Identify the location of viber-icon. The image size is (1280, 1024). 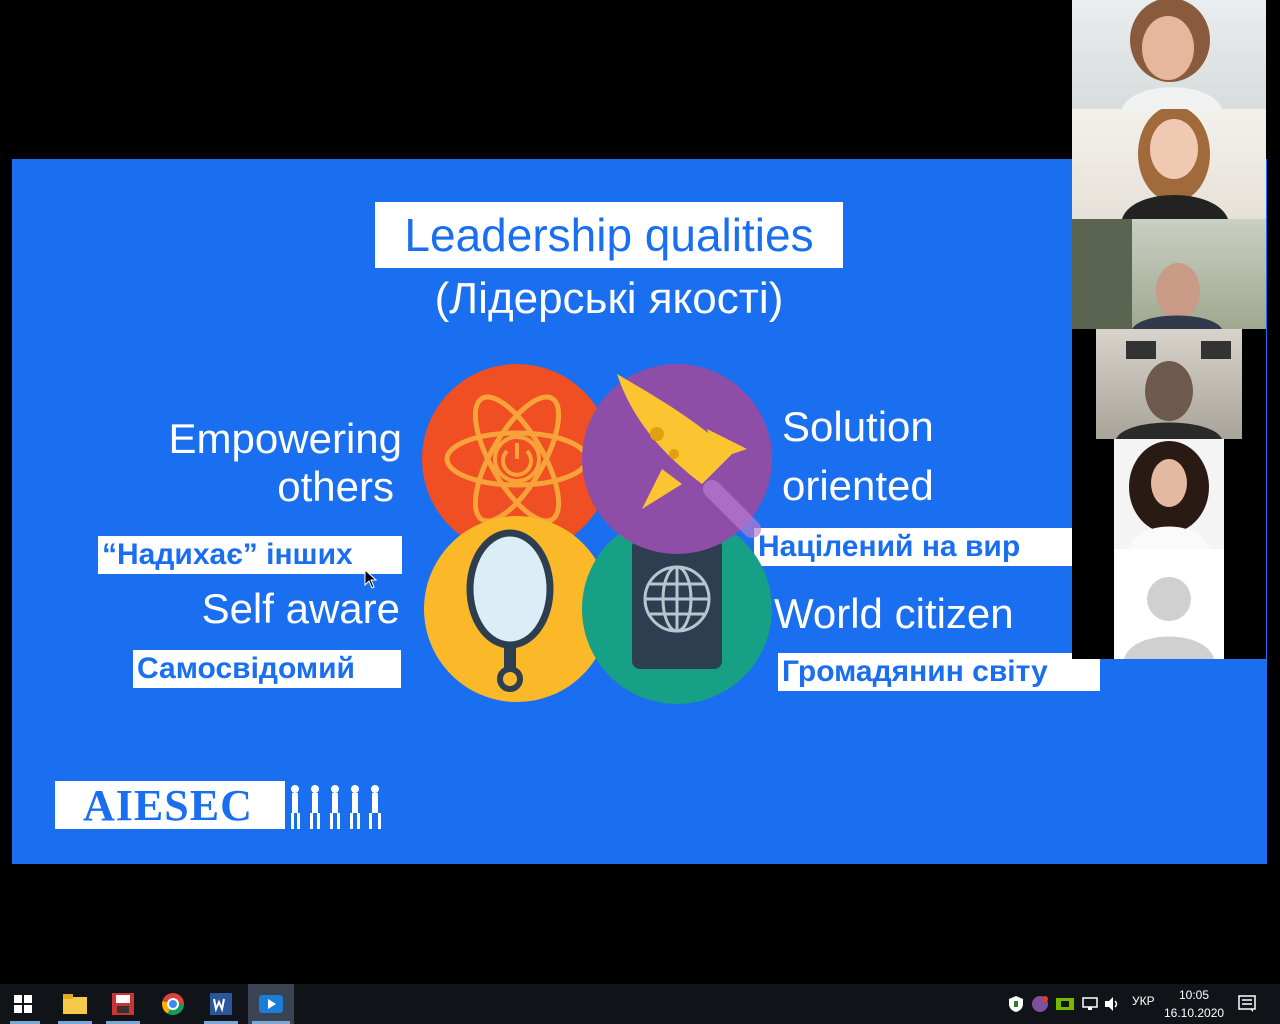
(1040, 1004).